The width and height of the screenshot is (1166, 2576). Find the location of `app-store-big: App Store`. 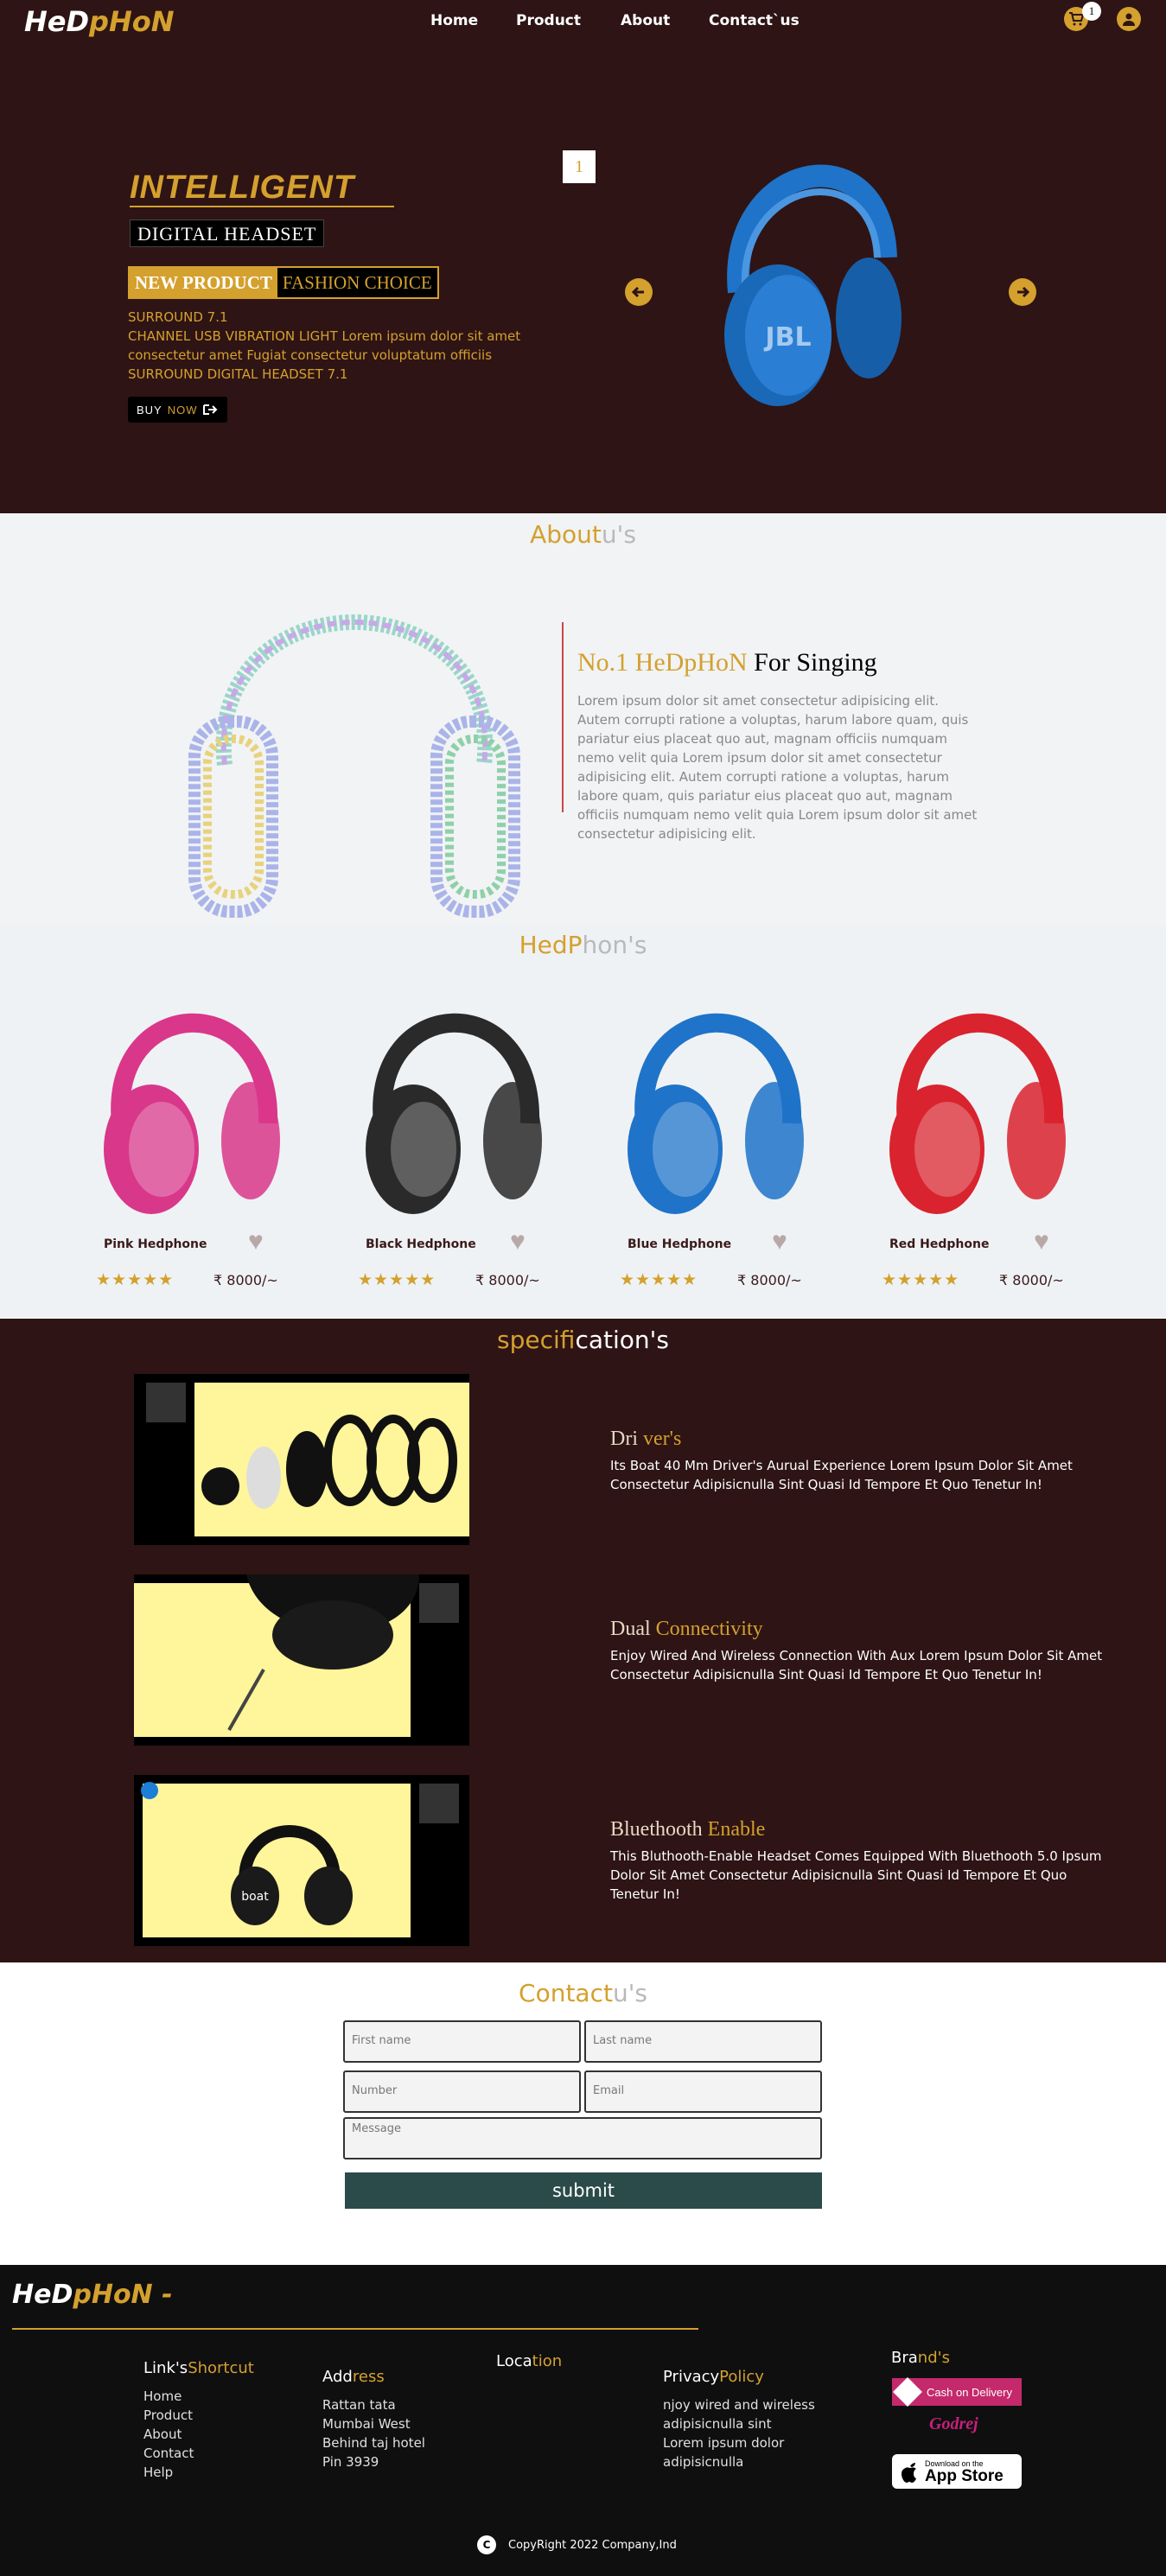

app-store-big: App Store is located at coordinates (964, 2475).